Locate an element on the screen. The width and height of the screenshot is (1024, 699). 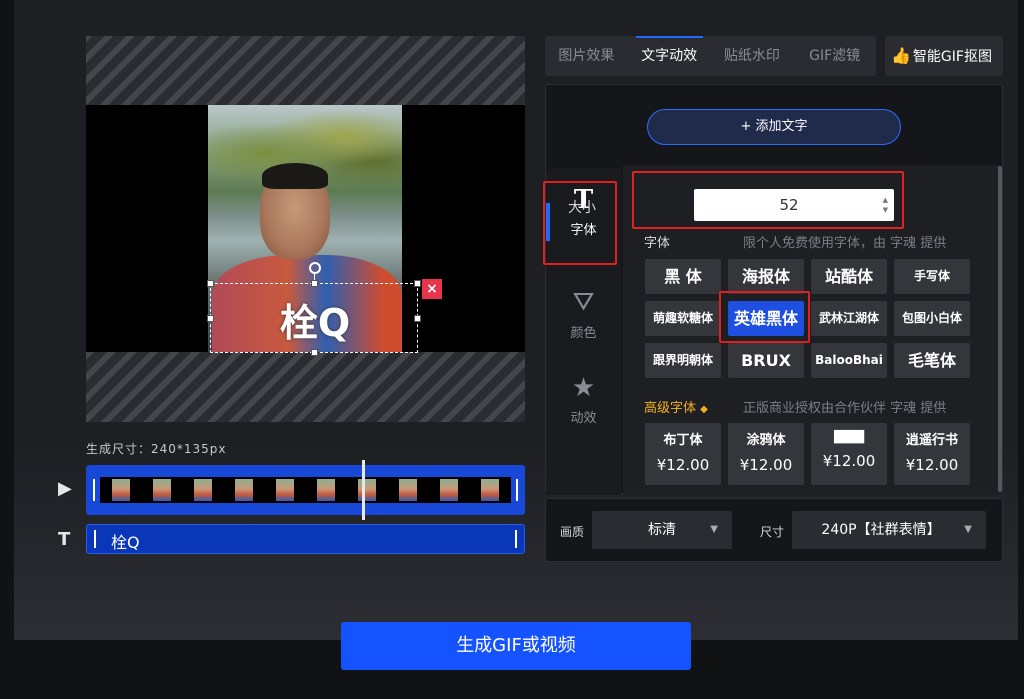
premium-font-option: ▇▇▇ ¥12.00 is located at coordinates (849, 454).